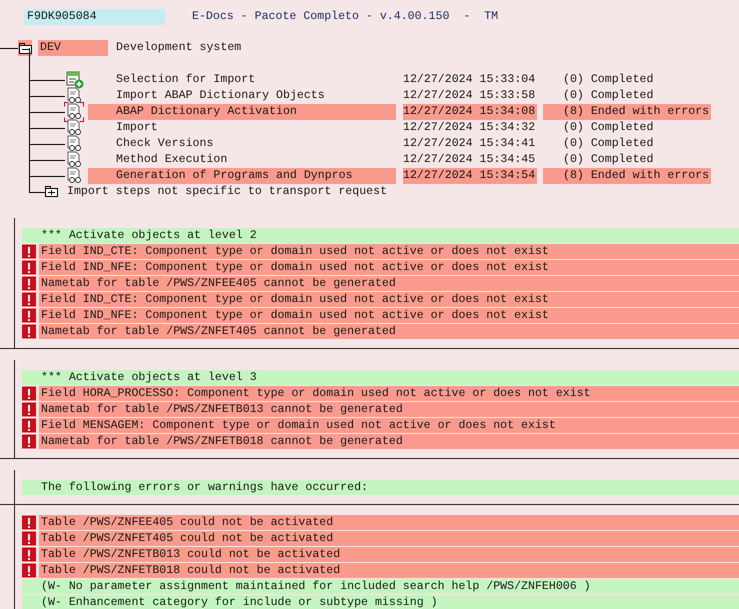  I want to click on error-message: Table /PWS/ZNFET405 could not be activated, so click(389, 538).